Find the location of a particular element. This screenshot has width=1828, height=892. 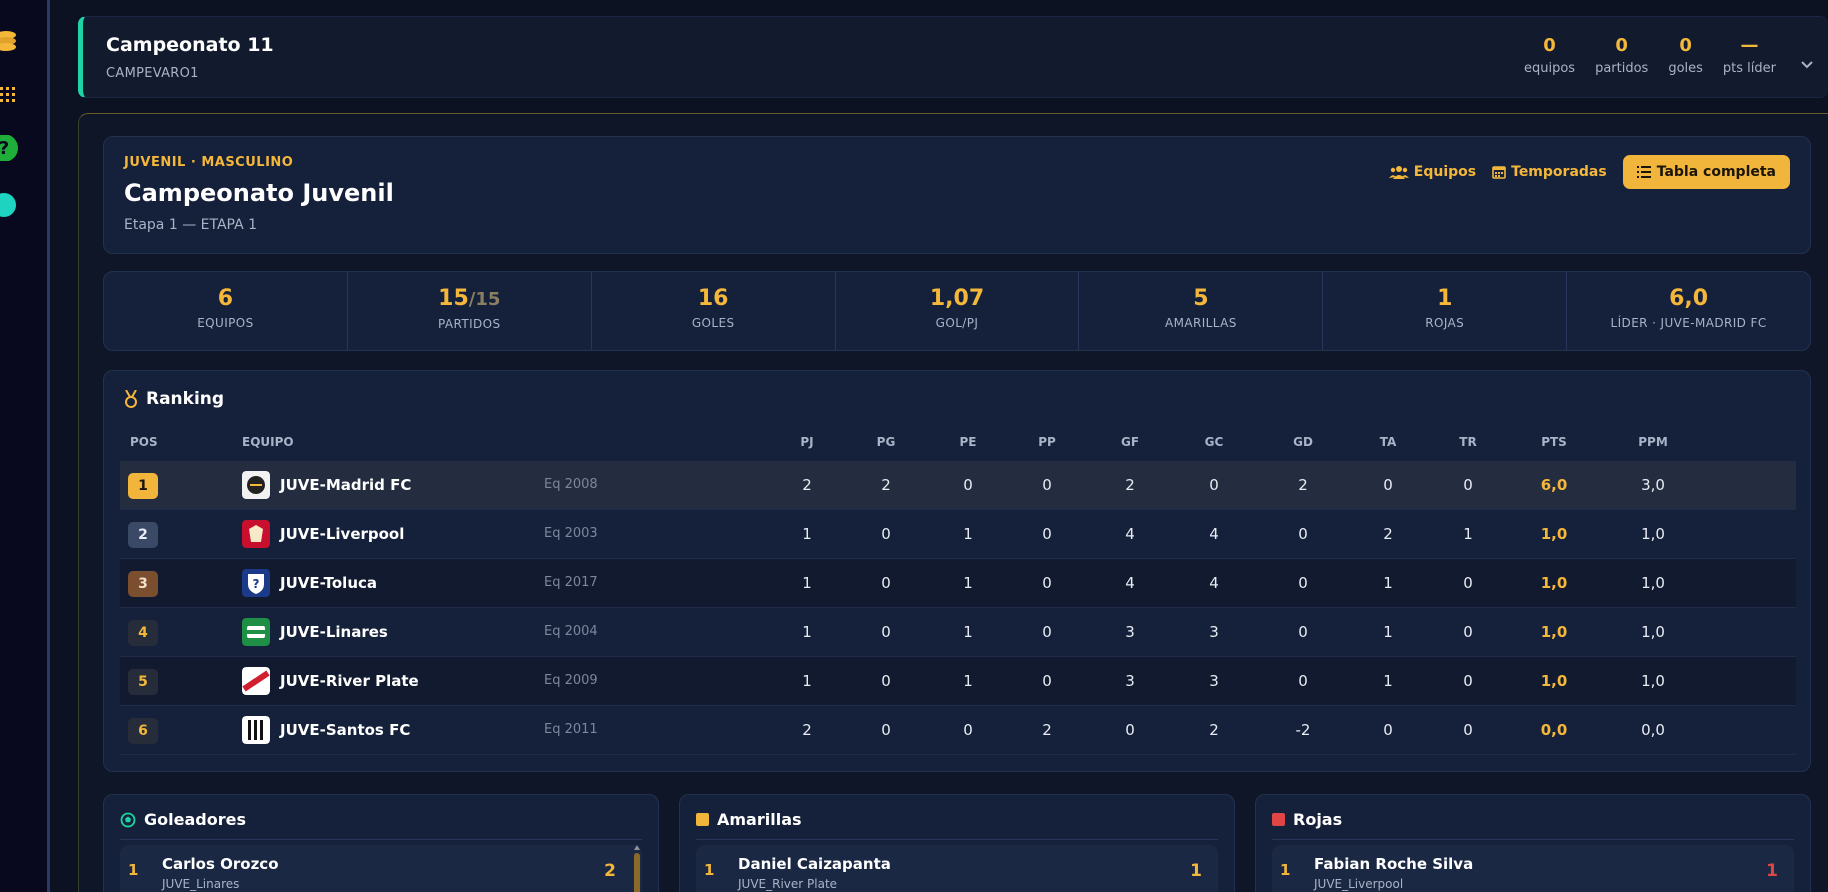

full-table-button: Tabla completa is located at coordinates (1706, 172).